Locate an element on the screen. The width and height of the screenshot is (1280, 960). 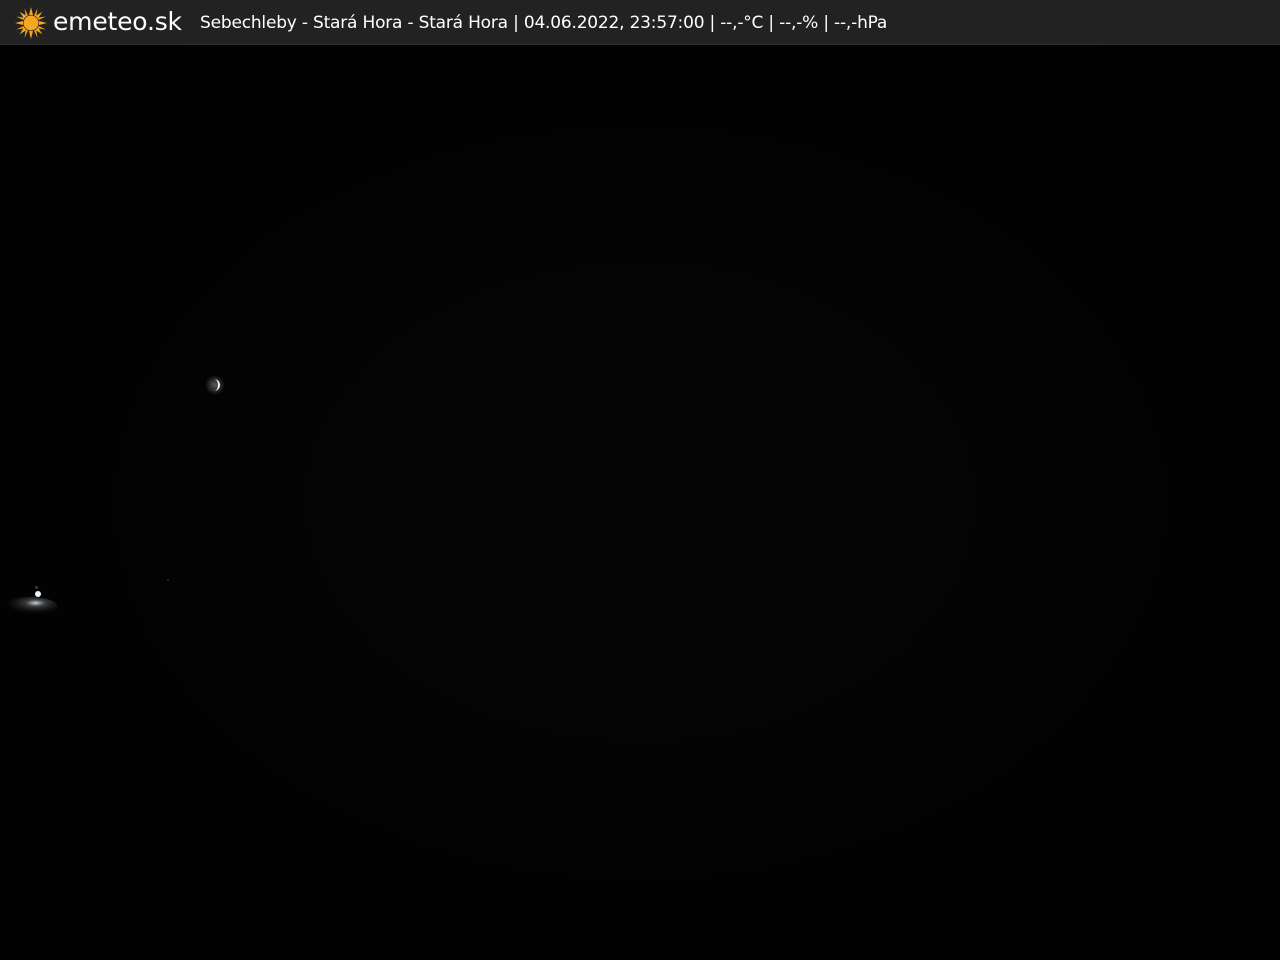
brand-name: emeteo.sk is located at coordinates (117, 21).